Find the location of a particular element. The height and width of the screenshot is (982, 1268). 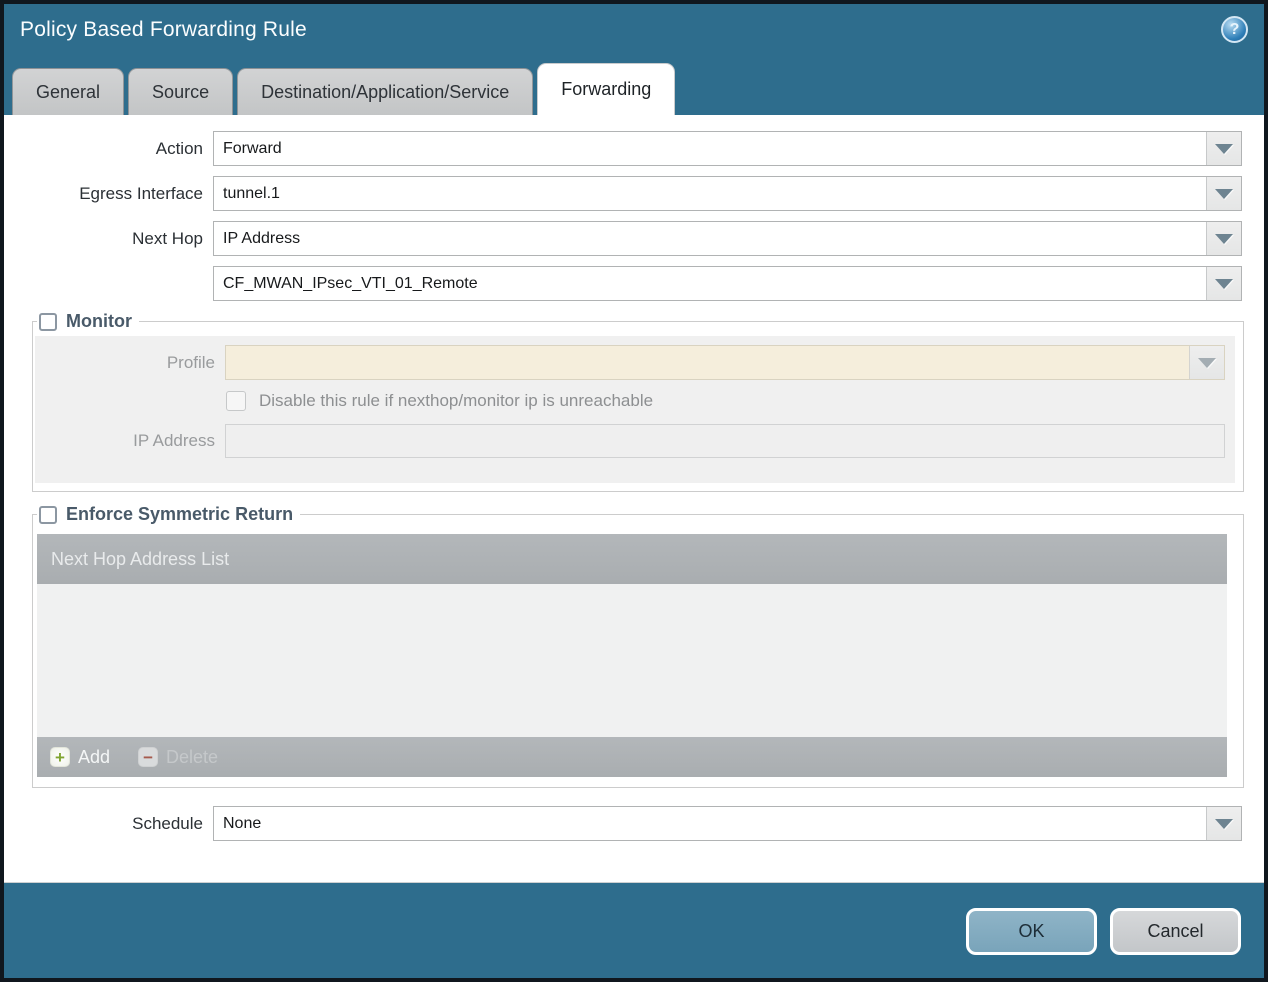

next-hop-type-value: IP Address is located at coordinates (710, 238).